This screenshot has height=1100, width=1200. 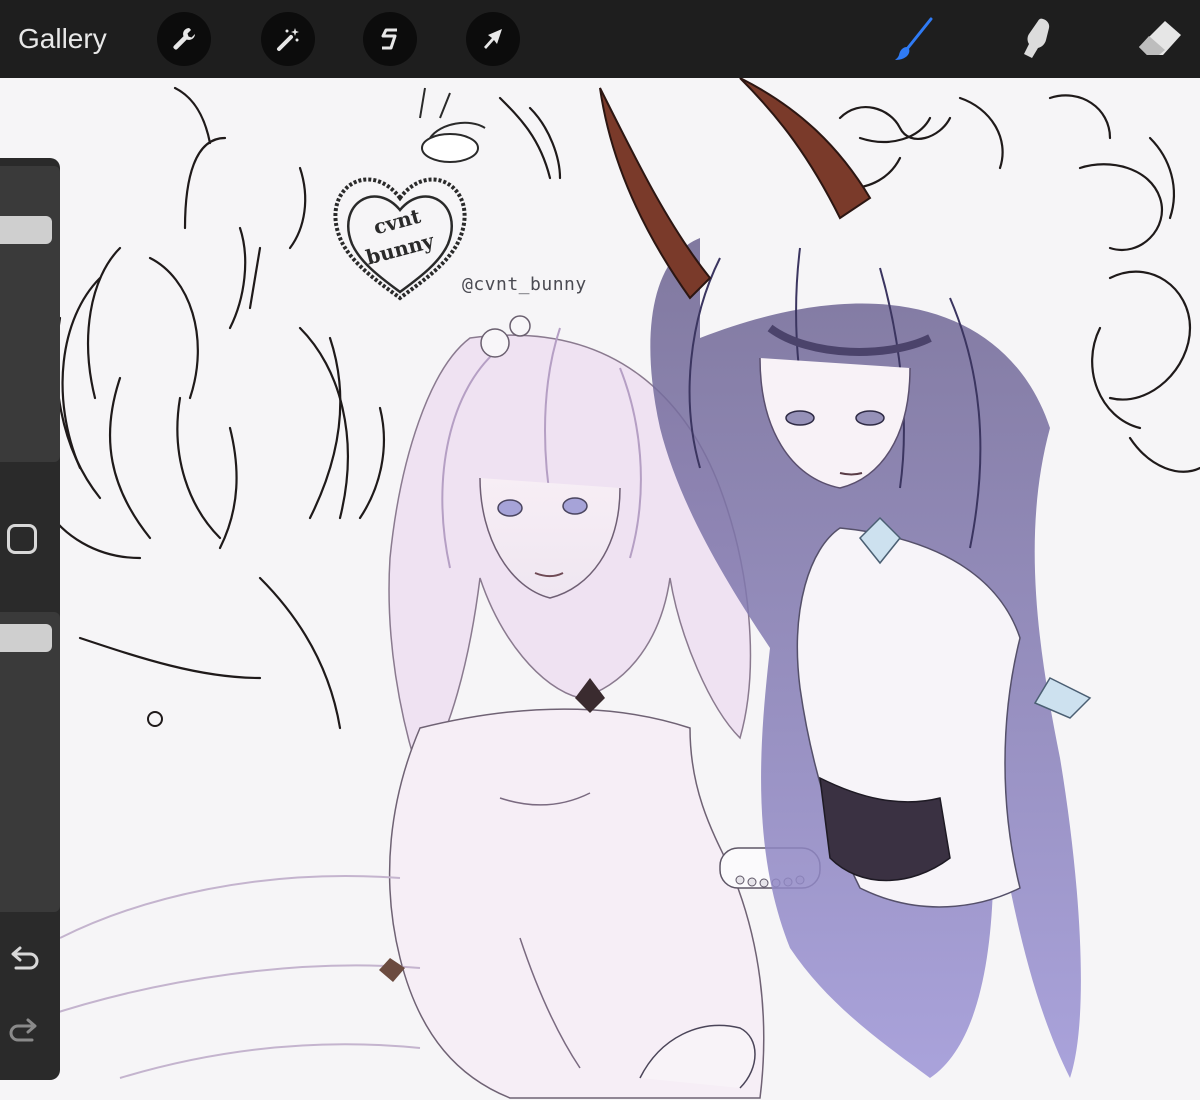 What do you see at coordinates (24, 1032) in the screenshot?
I see `redo-icon` at bounding box center [24, 1032].